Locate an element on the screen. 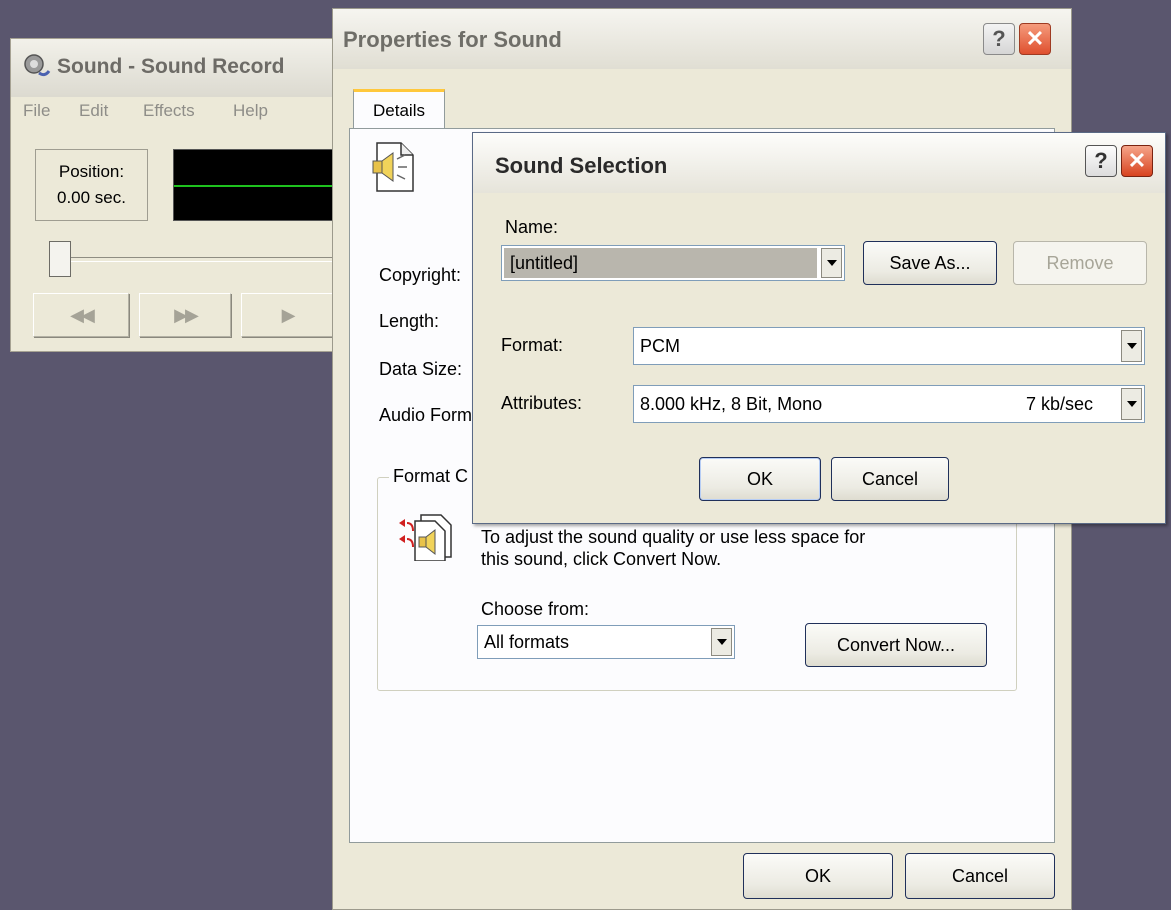  properties-title: Properties for Sound is located at coordinates (452, 39).